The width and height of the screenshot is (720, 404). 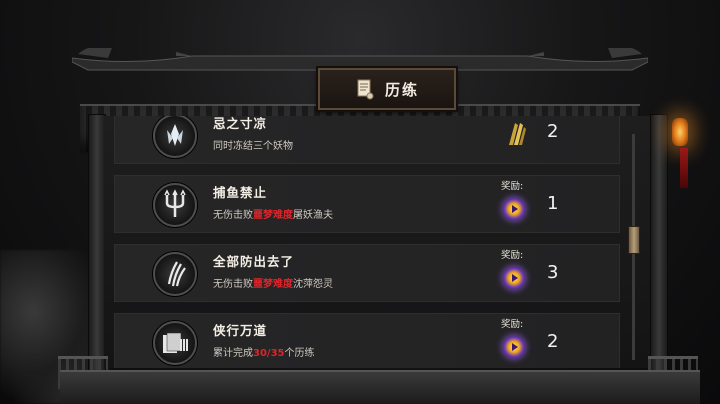 I want to click on ice-crystal-icon, so click(x=175, y=137).